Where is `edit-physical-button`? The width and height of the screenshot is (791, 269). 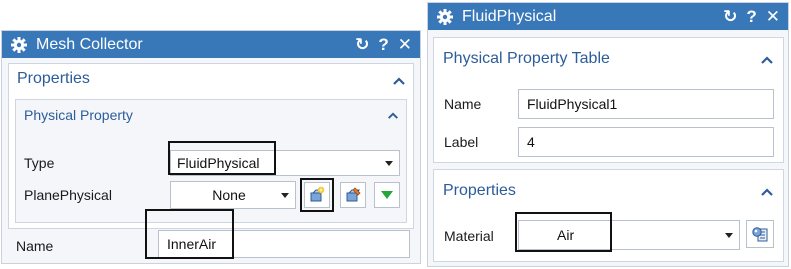
edit-physical-button is located at coordinates (353, 195).